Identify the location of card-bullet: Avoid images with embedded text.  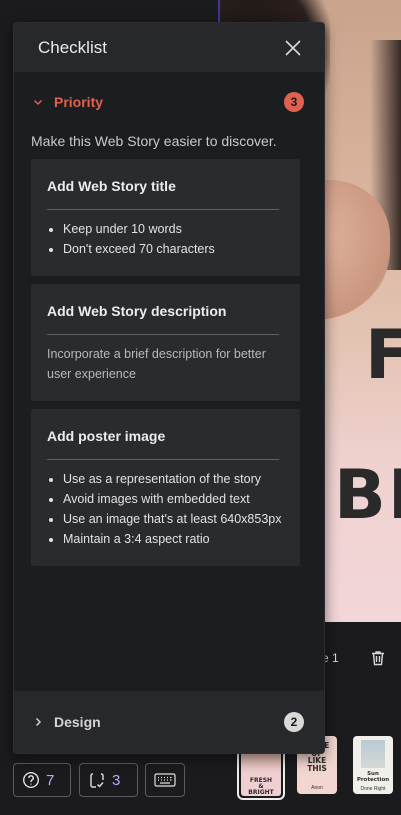
(181, 499).